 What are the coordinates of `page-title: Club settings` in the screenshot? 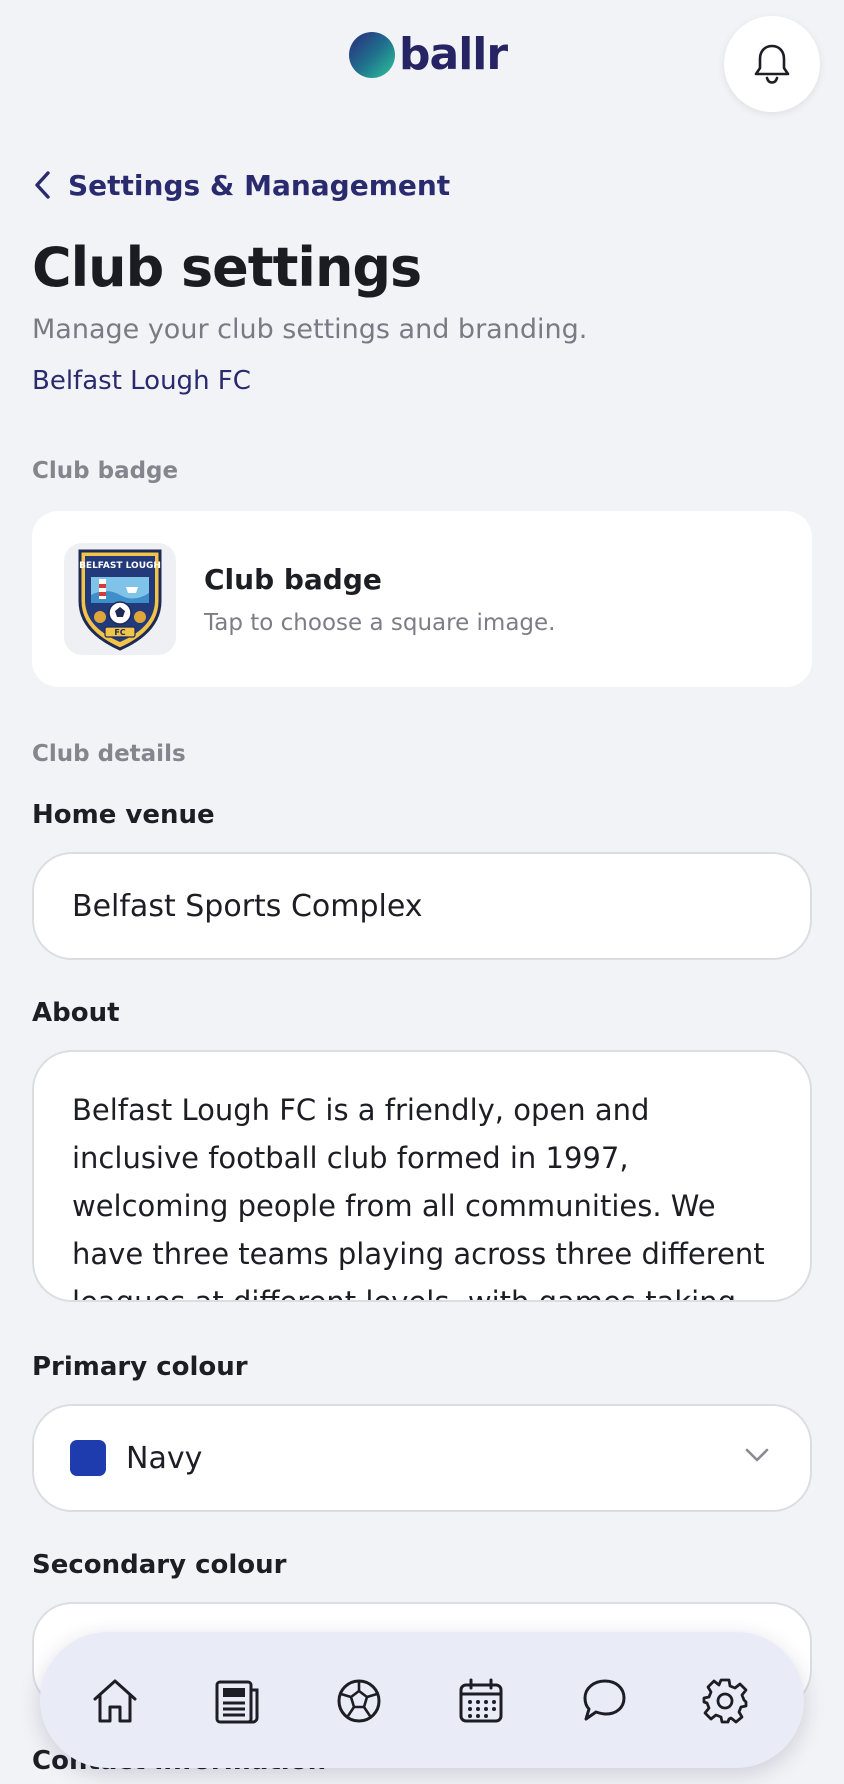 It's located at (227, 267).